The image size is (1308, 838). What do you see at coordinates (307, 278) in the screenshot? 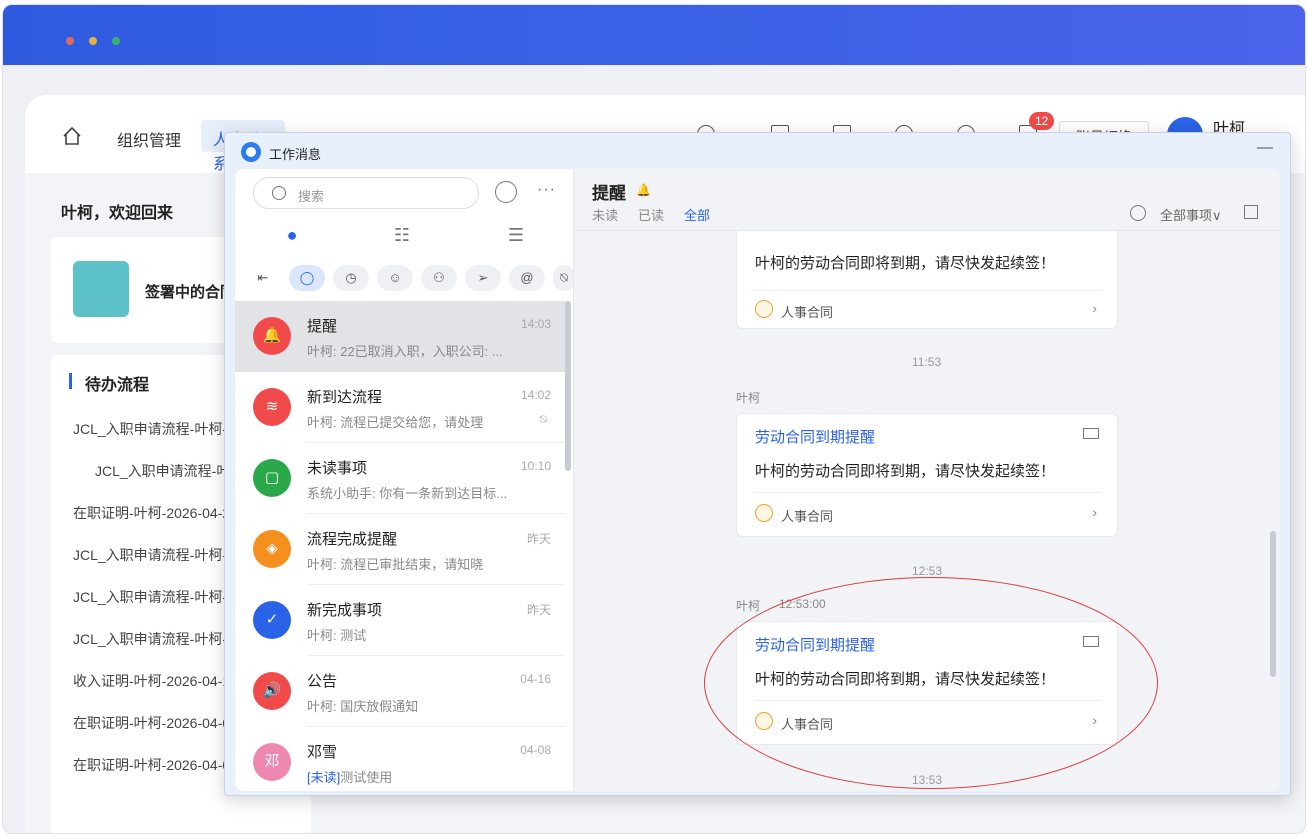
I see `chat-filter-icon: ◯` at bounding box center [307, 278].